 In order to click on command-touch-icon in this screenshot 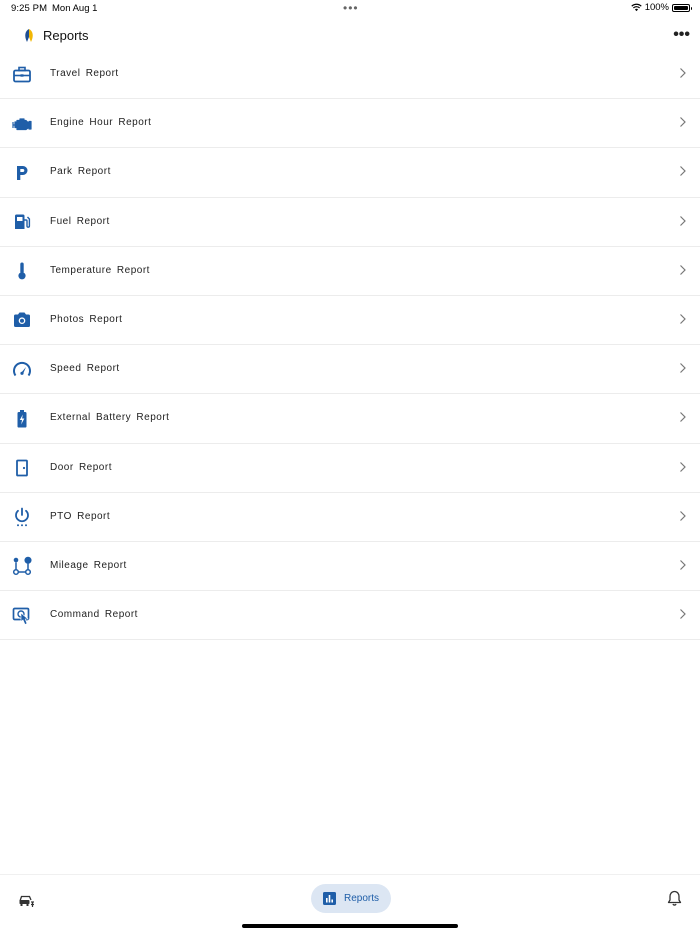, I will do `click(21, 615)`.